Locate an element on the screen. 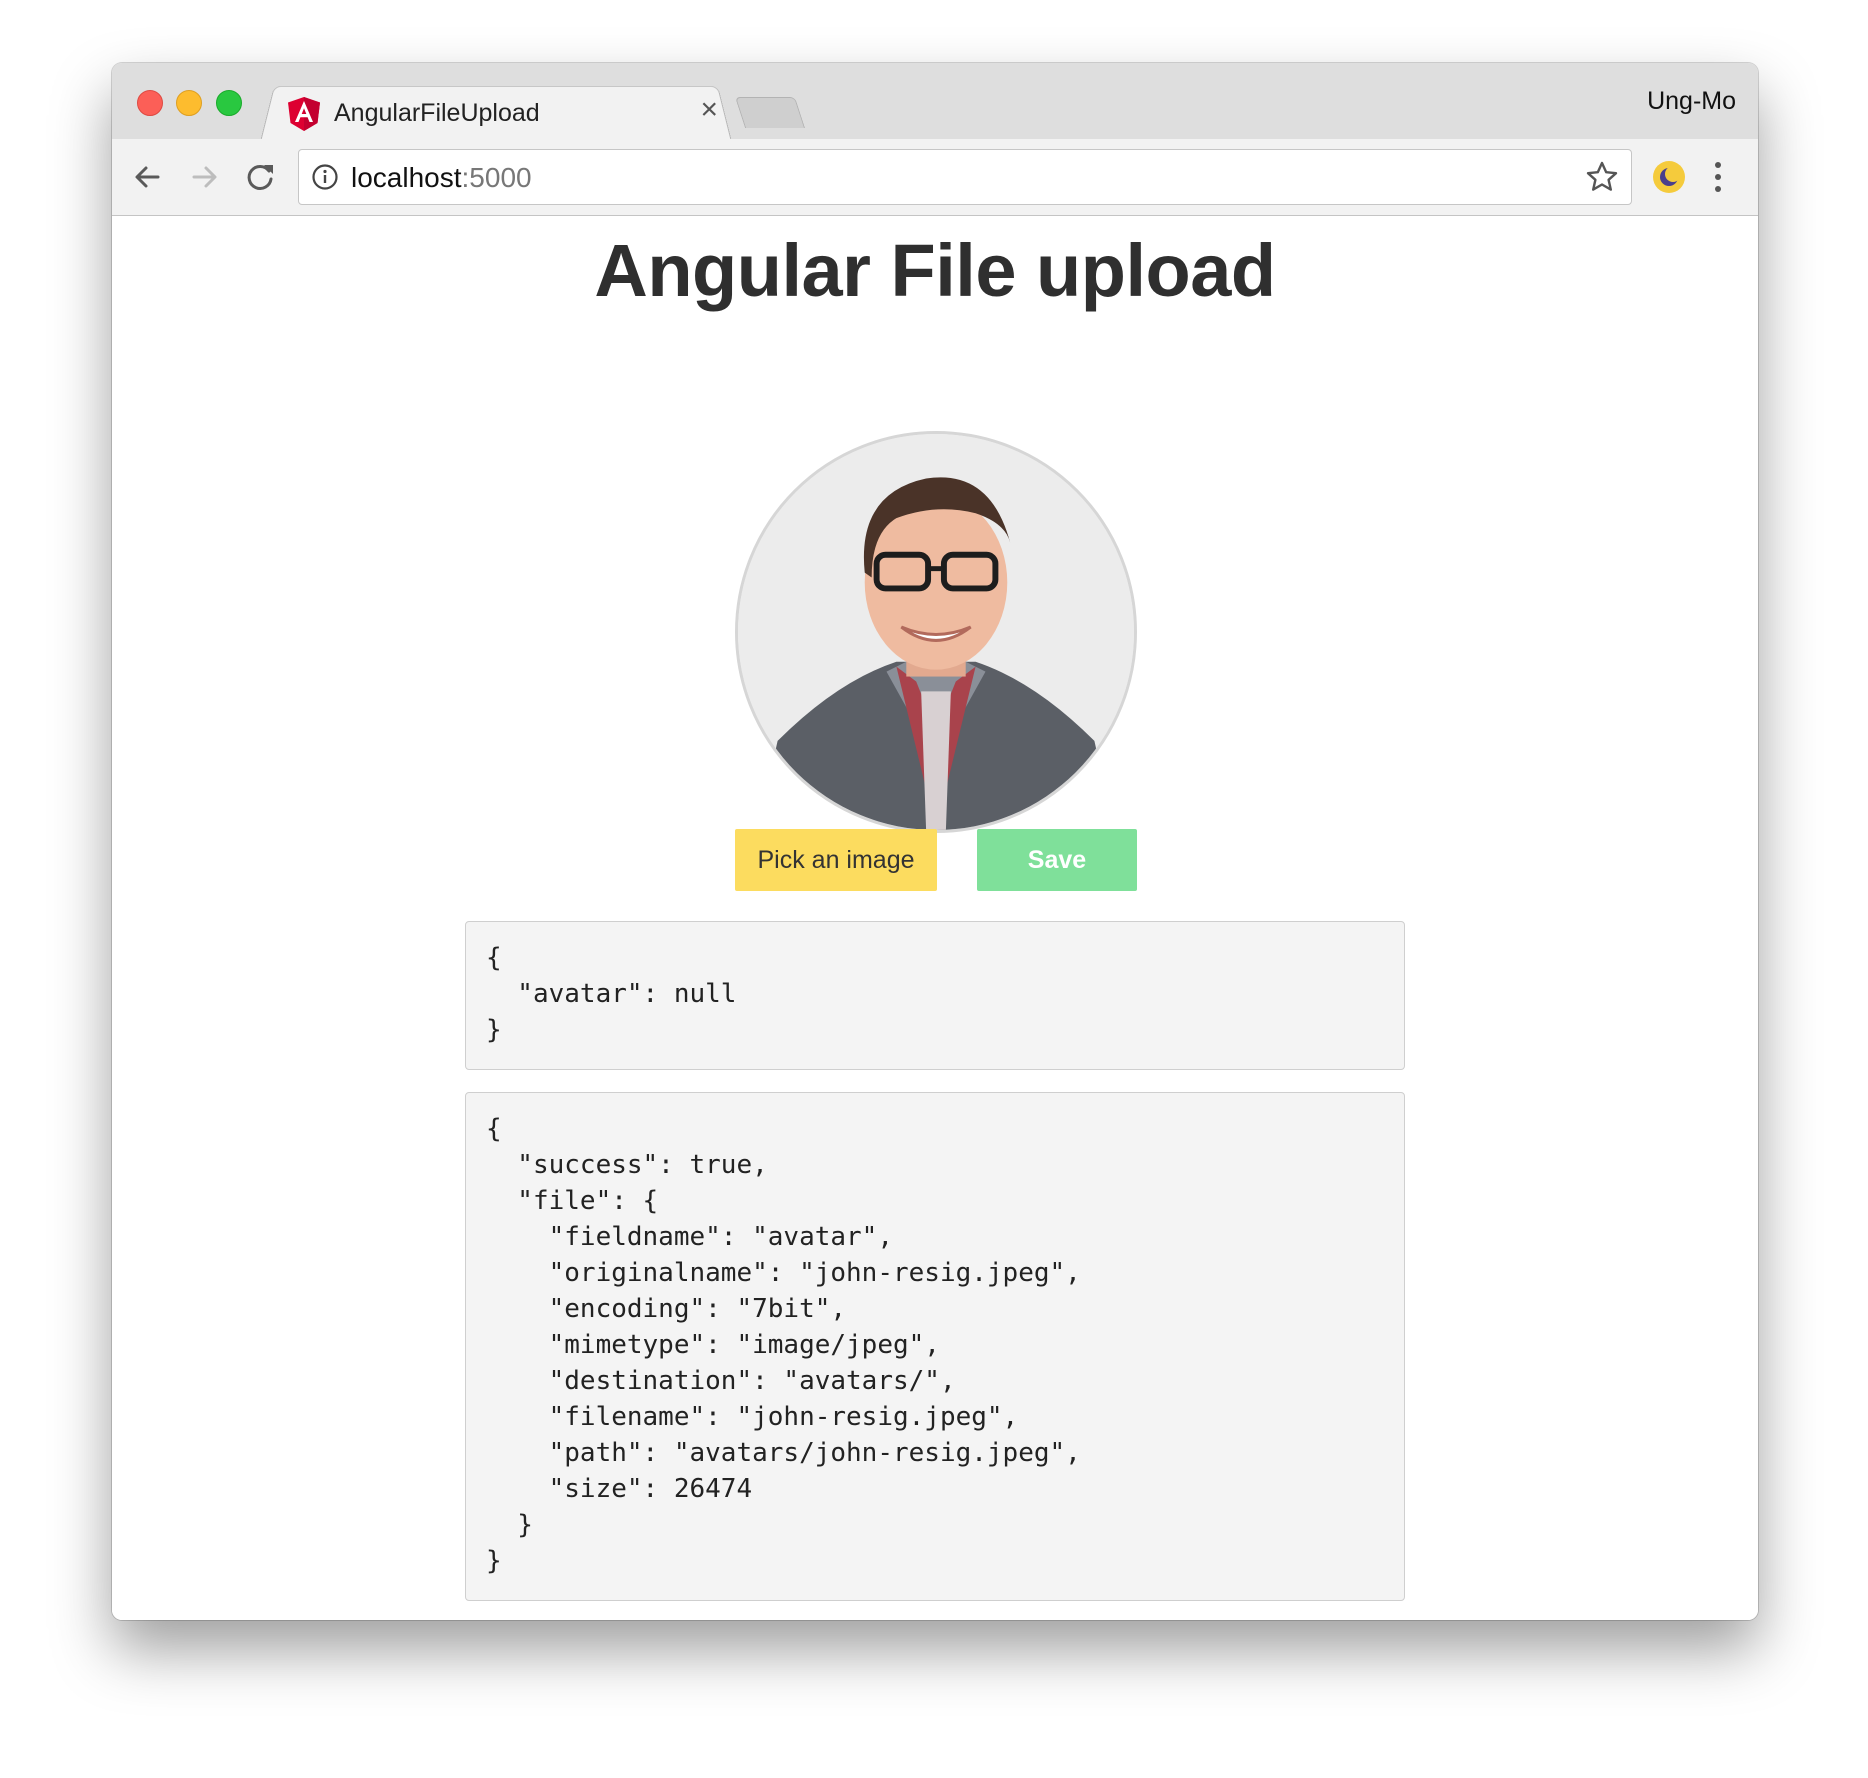 The image size is (1868, 1778). url-text: localhost:5000 is located at coordinates (441, 178).